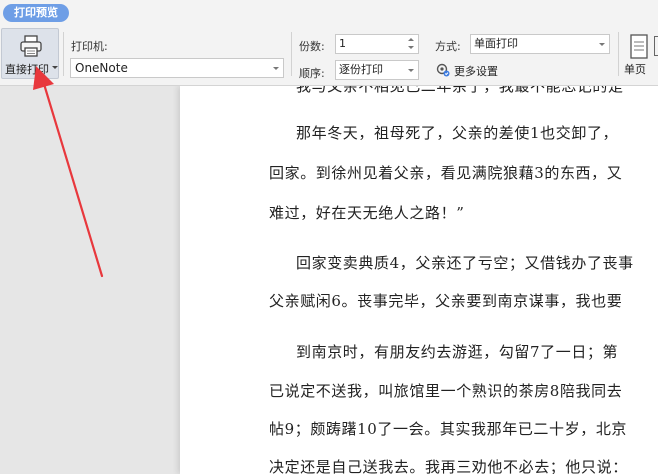 This screenshot has width=658, height=474. I want to click on document-line: 已说定不送我，叫旅馆里一个熟识的茶房8陪我同去, so click(446, 391).